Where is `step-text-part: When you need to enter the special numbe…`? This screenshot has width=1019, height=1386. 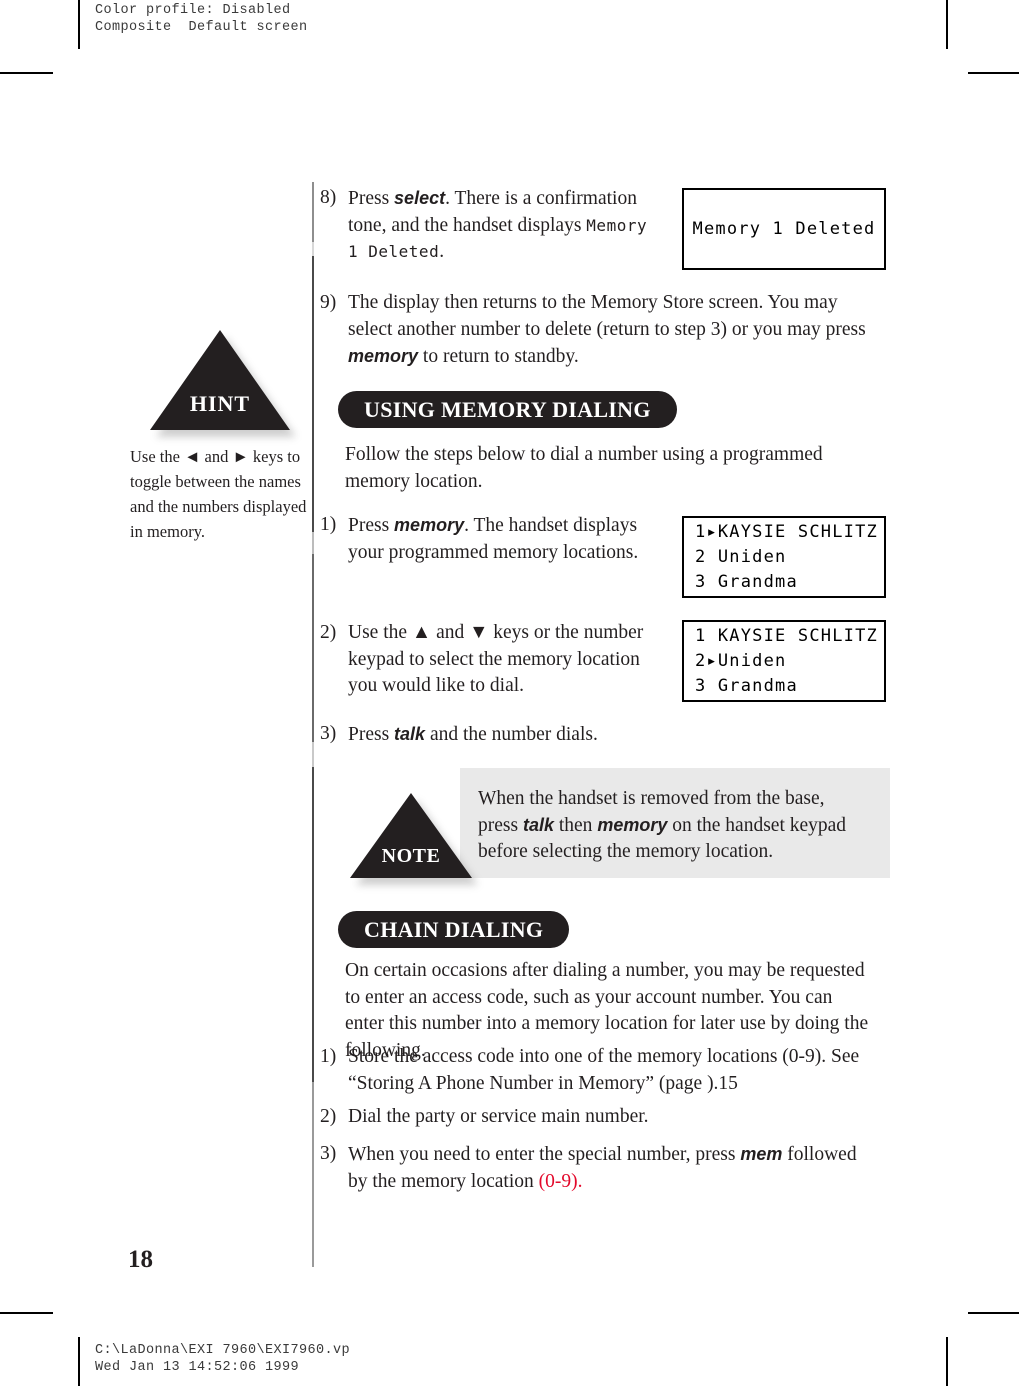 step-text-part: When you need to enter the special numbe… is located at coordinates (544, 1154).